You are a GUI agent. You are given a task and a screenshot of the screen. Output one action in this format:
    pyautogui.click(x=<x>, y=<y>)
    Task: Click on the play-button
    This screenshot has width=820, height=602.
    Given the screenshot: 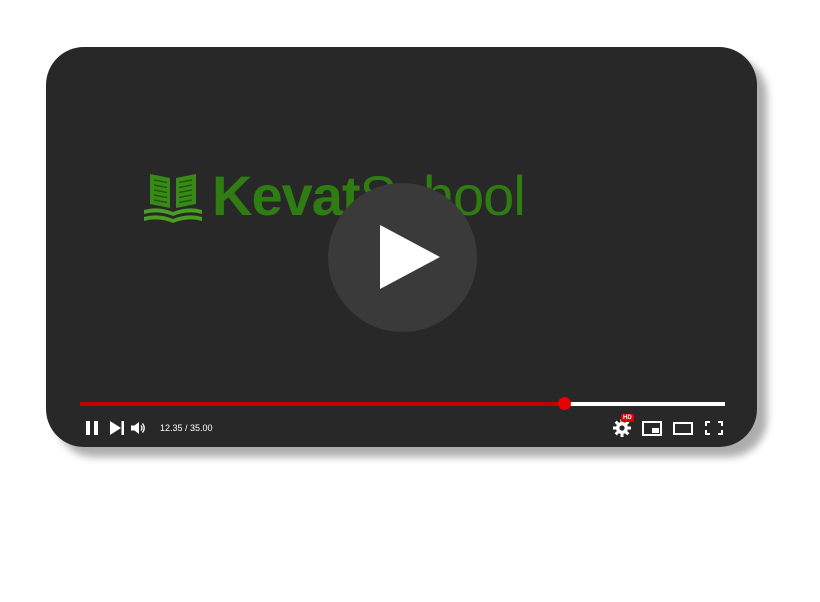 What is the action you would take?
    pyautogui.click(x=402, y=257)
    